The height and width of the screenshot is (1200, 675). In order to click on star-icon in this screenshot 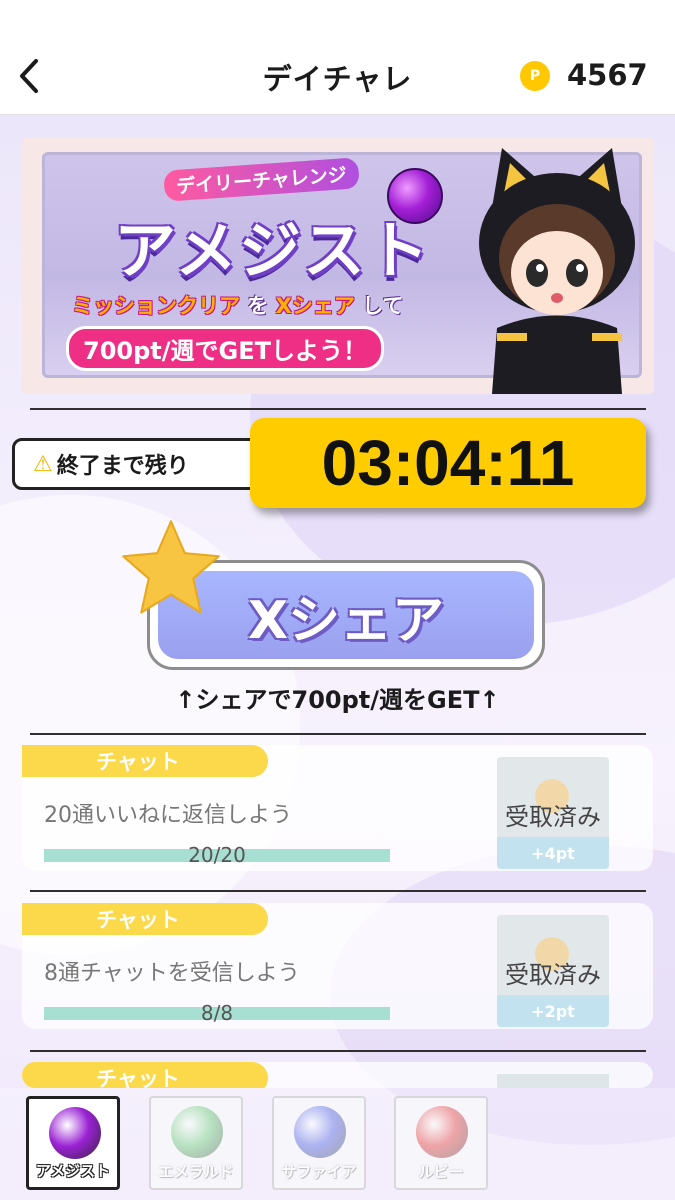, I will do `click(171, 567)`.